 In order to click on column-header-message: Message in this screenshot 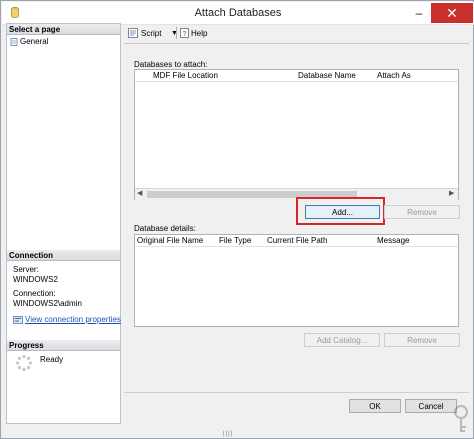, I will do `click(393, 240)`.